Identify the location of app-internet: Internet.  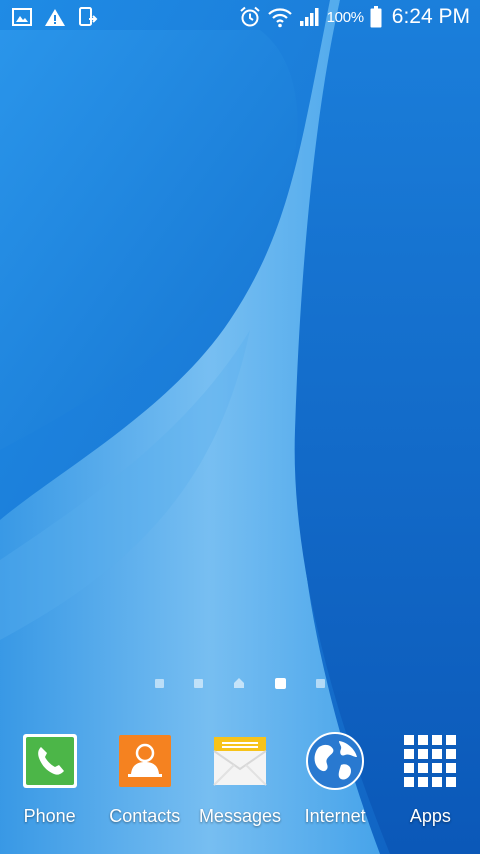
(335, 785).